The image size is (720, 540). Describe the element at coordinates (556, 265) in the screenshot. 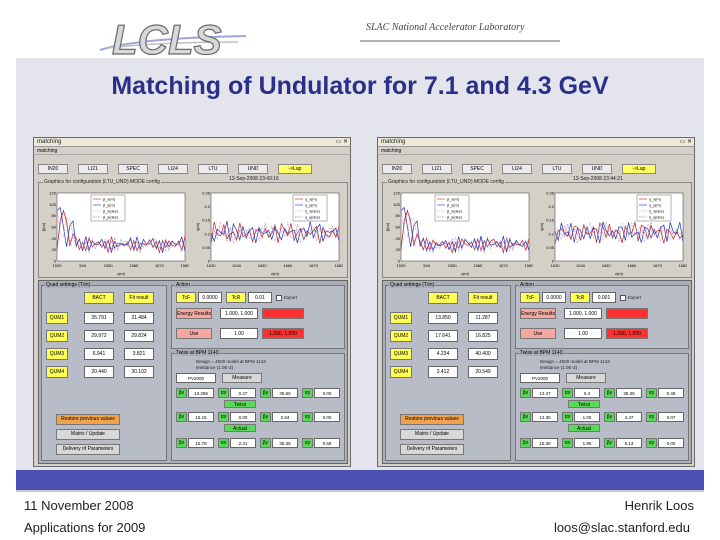

I see `x-tick-label: 1630` at that location.